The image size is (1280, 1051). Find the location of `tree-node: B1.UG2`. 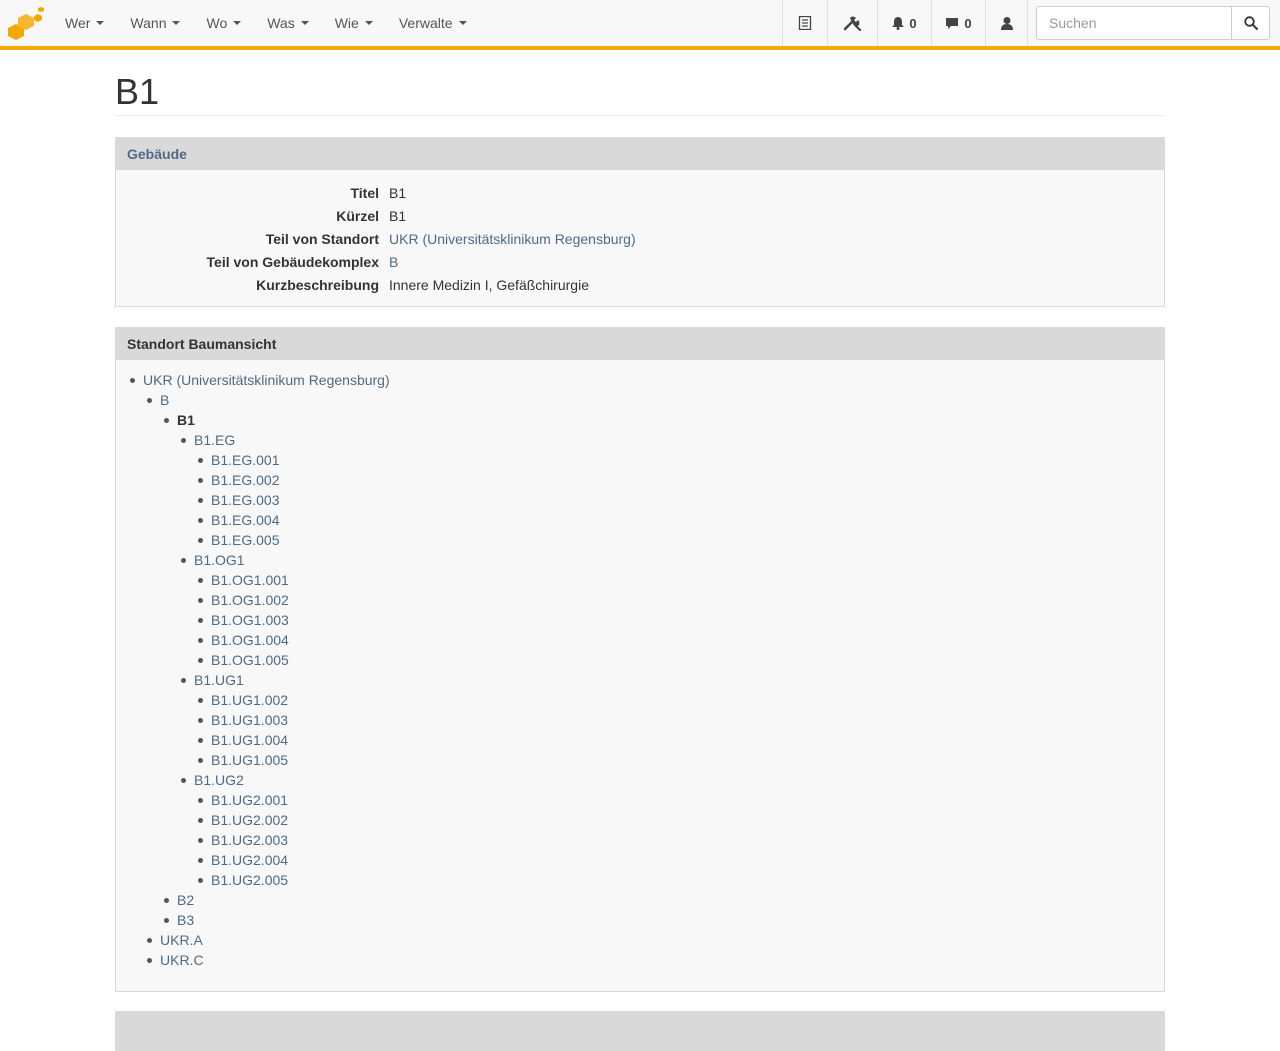

tree-node: B1.UG2 is located at coordinates (640, 780).